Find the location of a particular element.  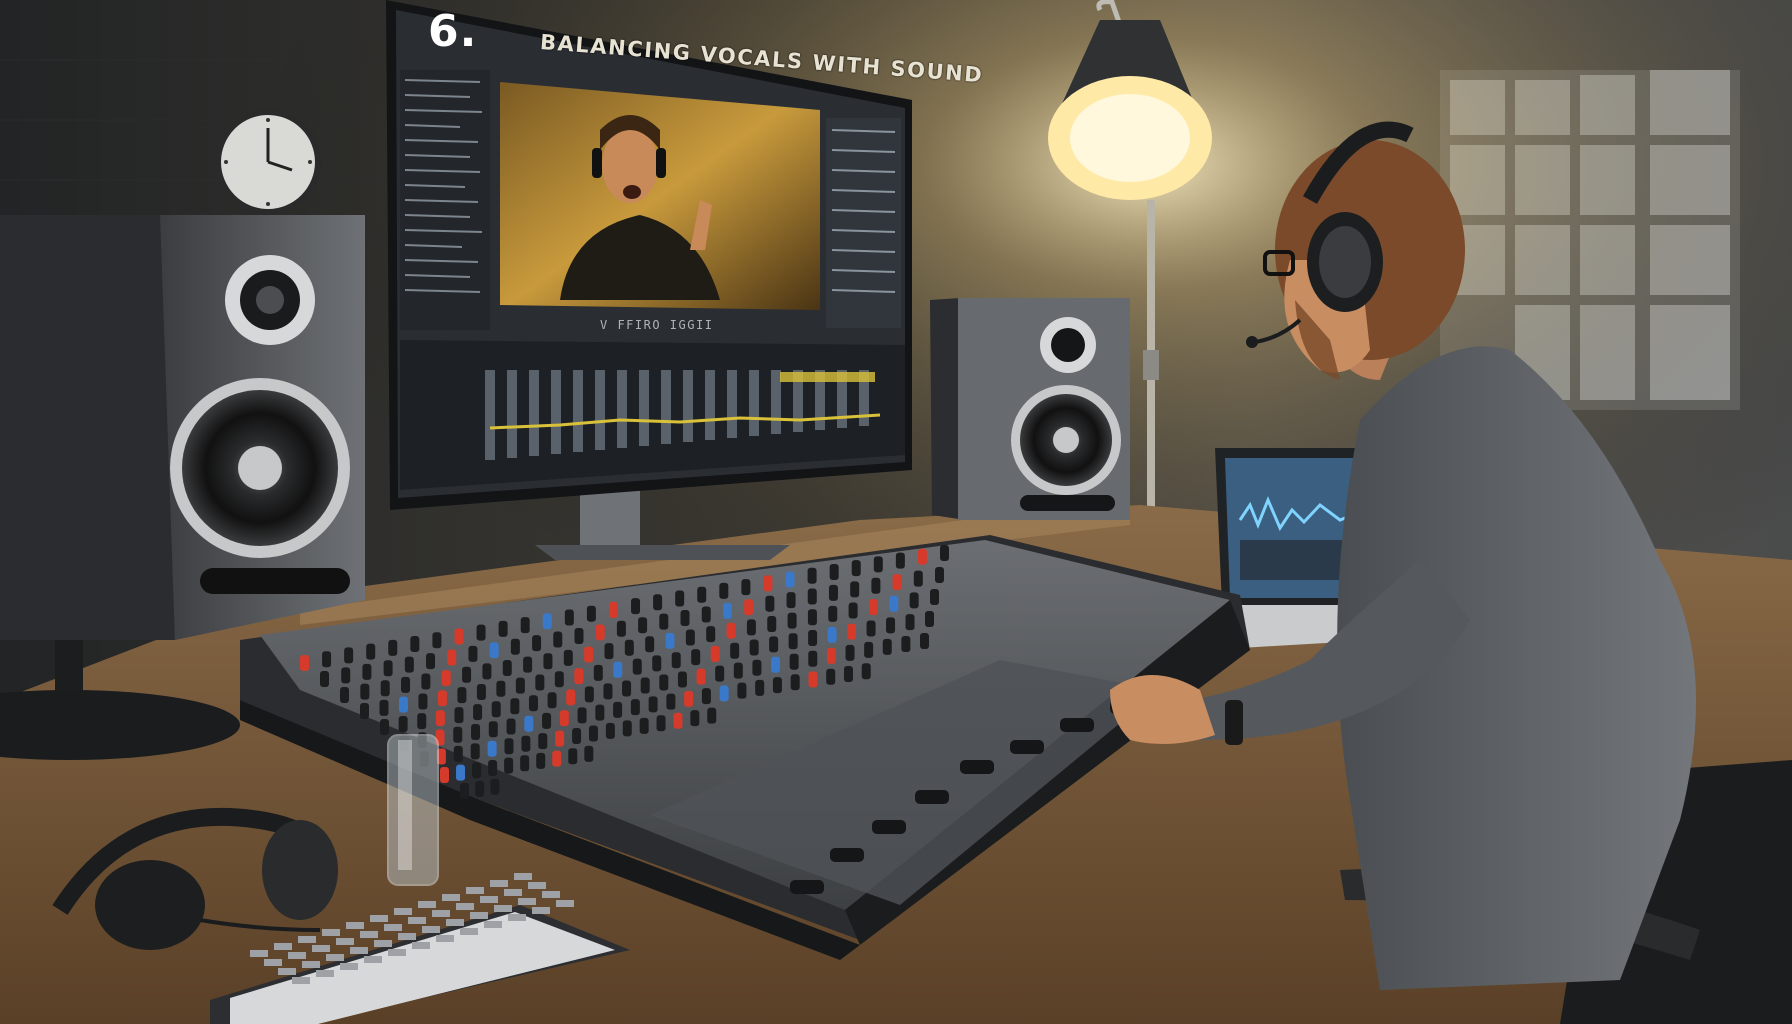

right-studio-speaker is located at coordinates (1030, 409).